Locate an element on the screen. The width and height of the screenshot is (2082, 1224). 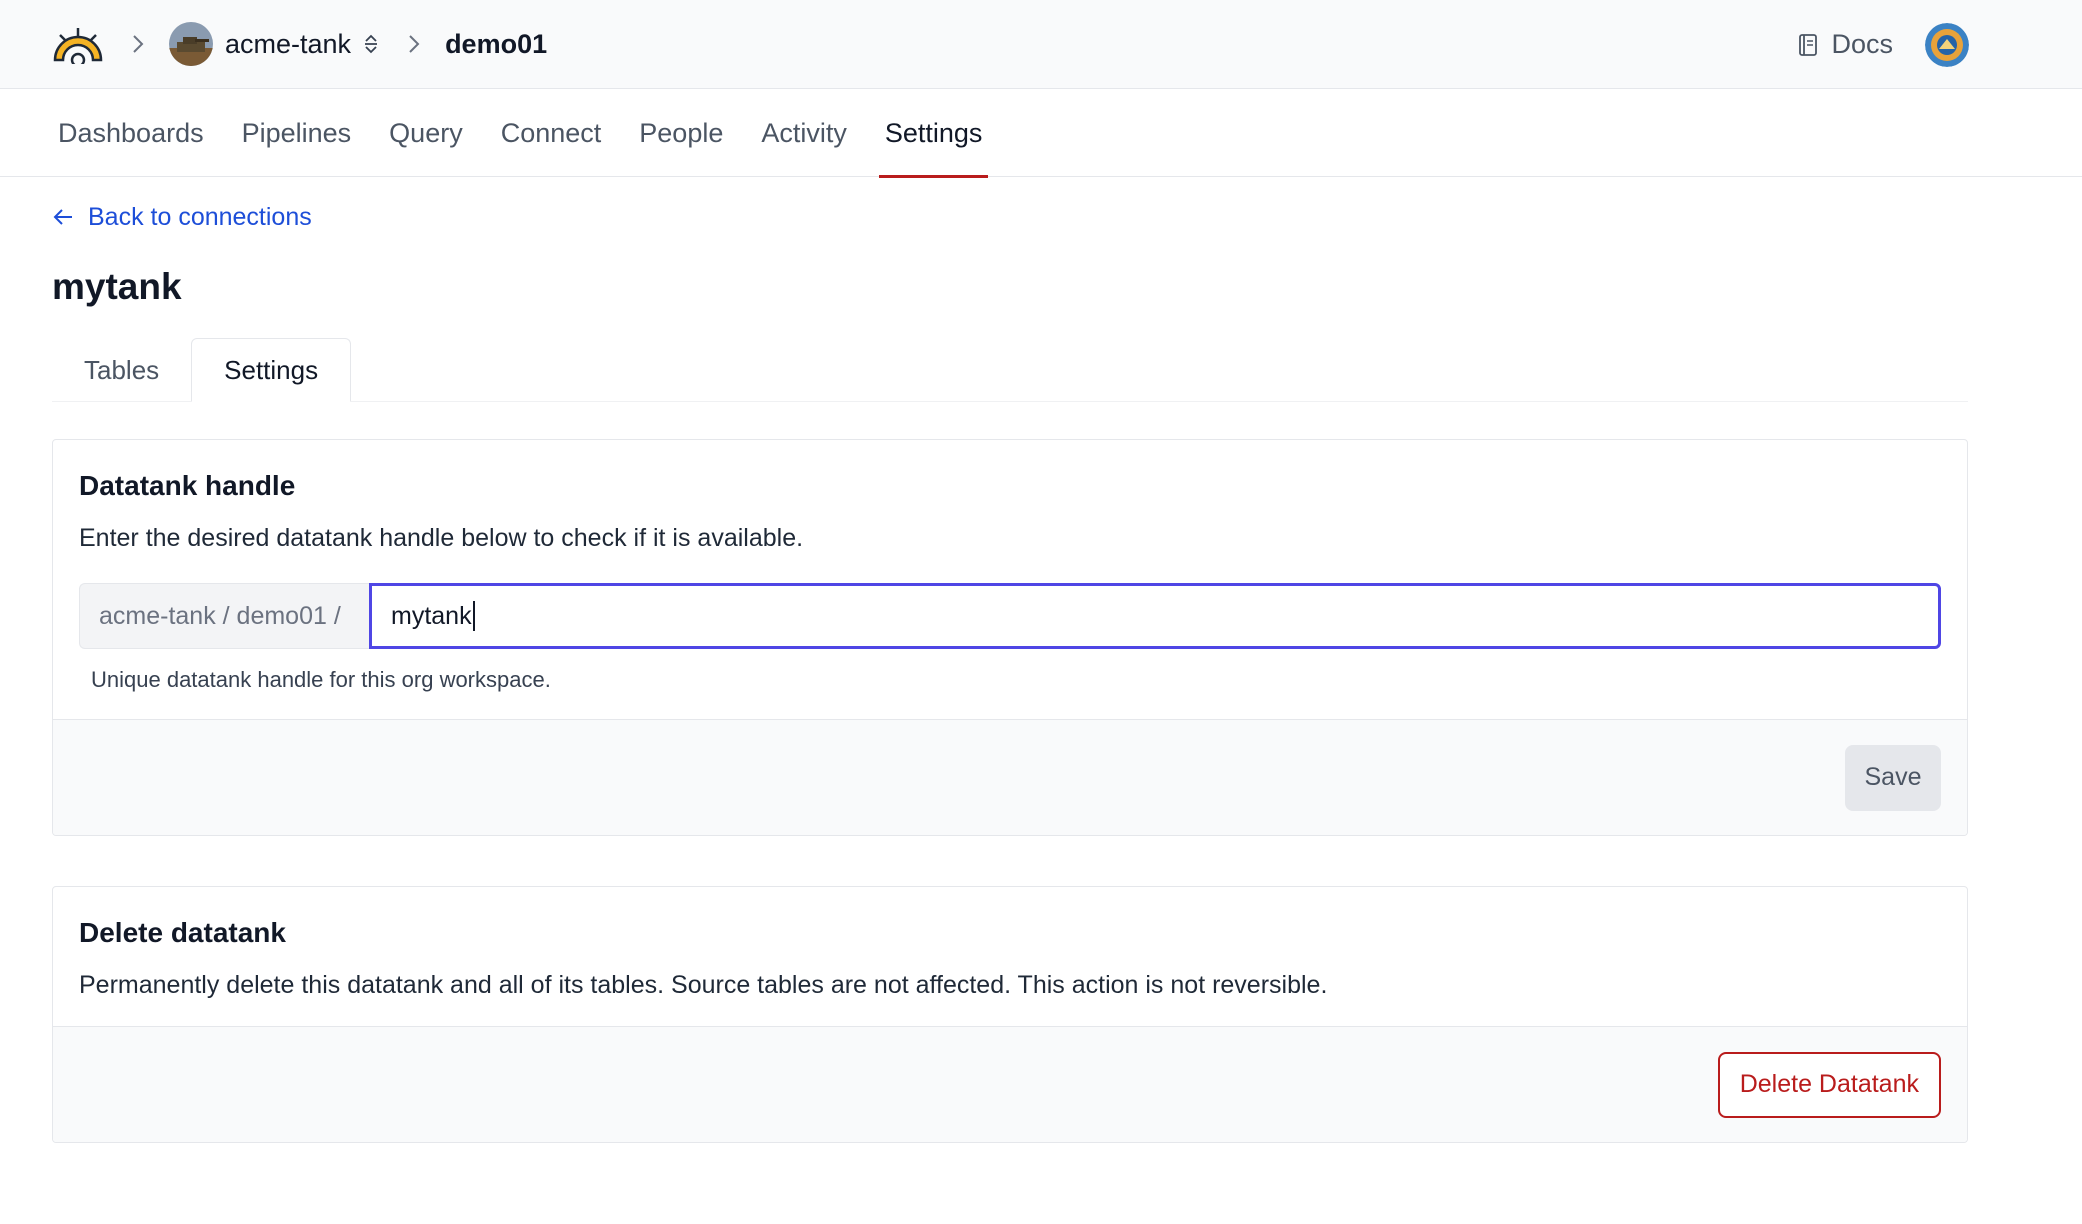
book-icon is located at coordinates (1808, 45).